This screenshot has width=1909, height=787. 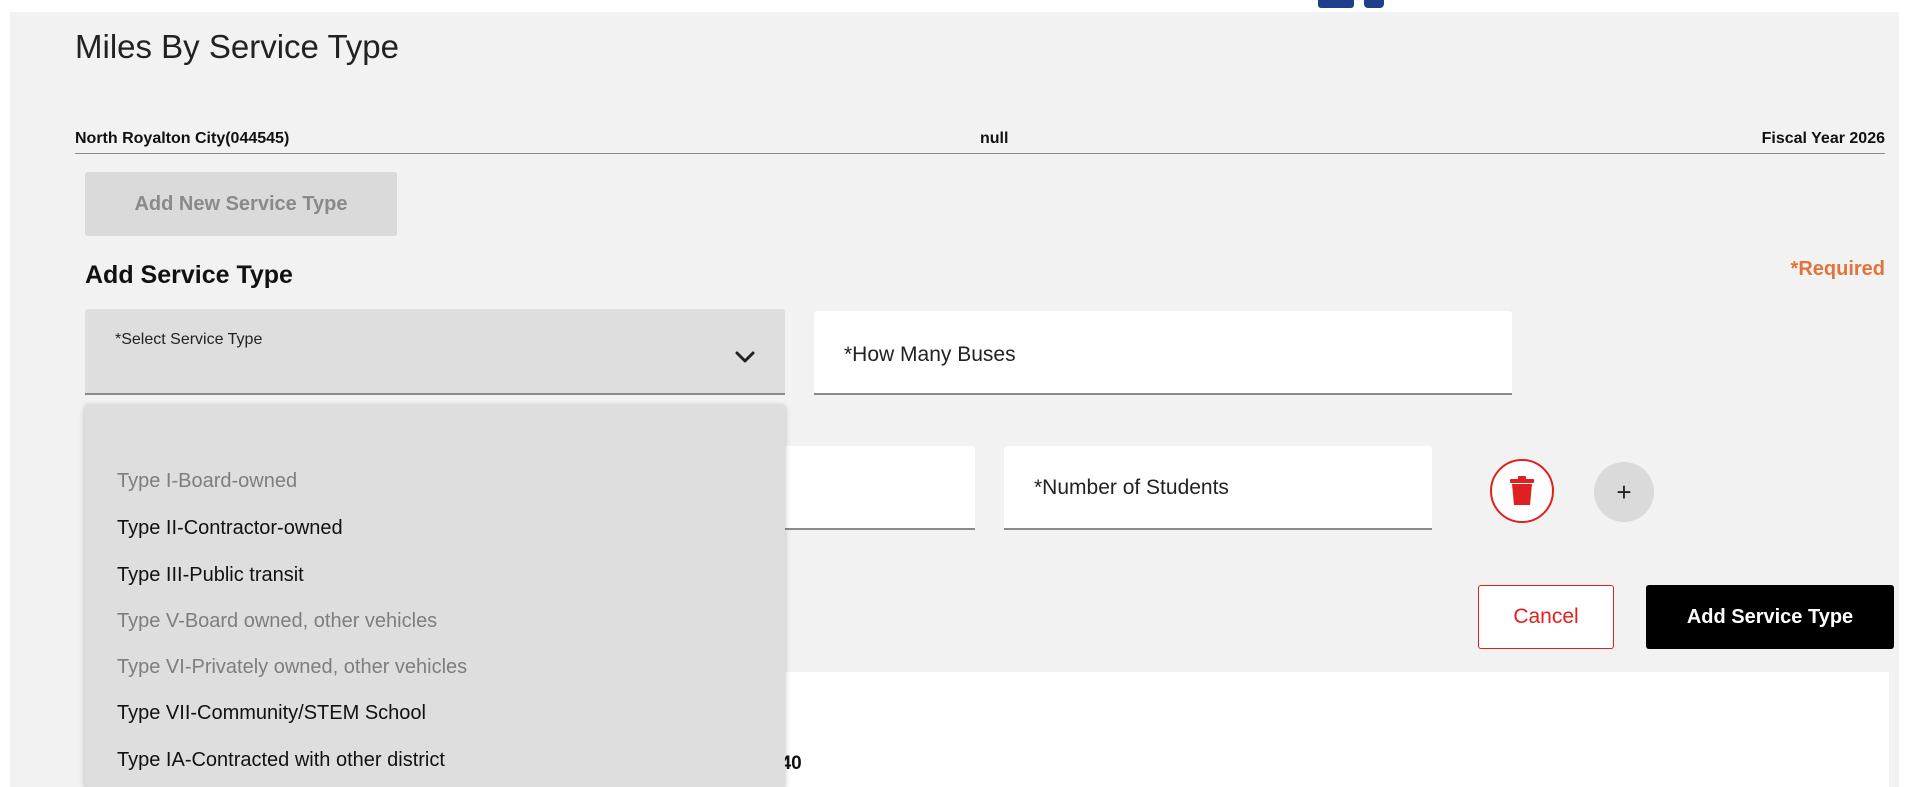 I want to click on dropdown-option: Type III-Public transit, so click(x=210, y=575).